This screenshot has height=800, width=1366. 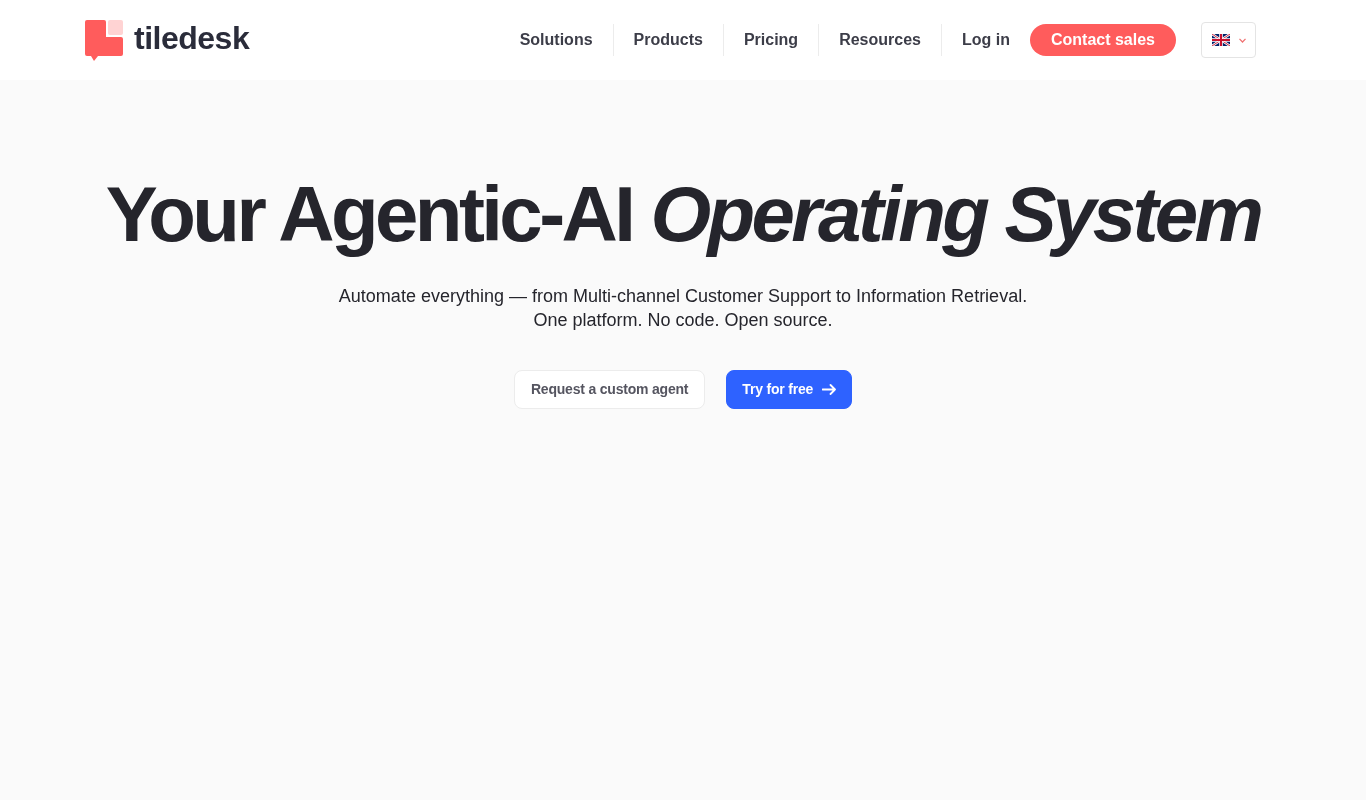 What do you see at coordinates (829, 389) in the screenshot?
I see `arrow-right-icon` at bounding box center [829, 389].